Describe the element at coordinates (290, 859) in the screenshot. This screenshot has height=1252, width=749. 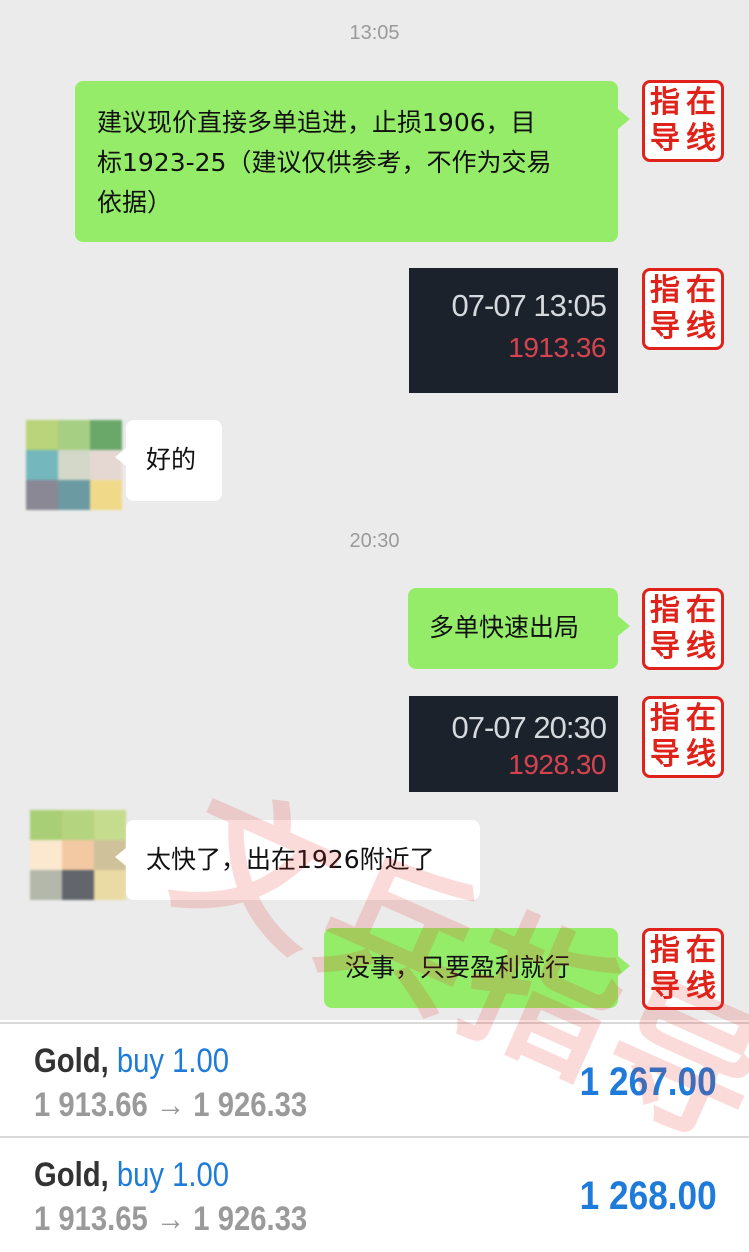
I see `message-text: 太快了，出在1926附近了` at that location.